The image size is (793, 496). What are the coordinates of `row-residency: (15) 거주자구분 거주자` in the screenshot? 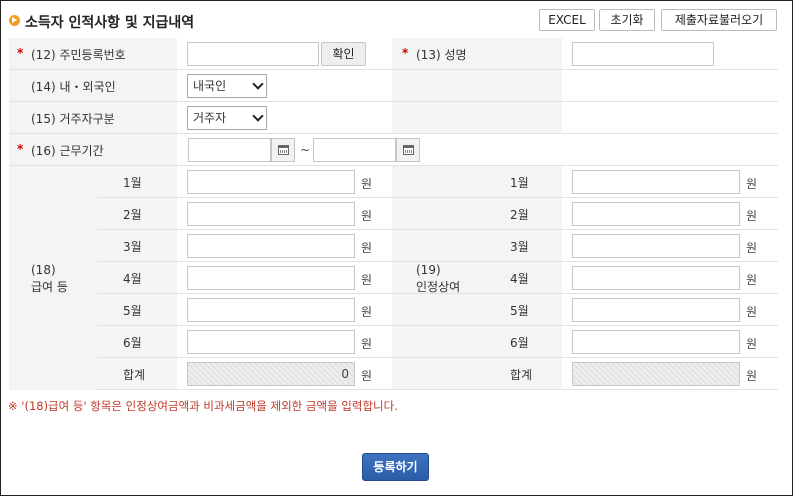 It's located at (393, 118).